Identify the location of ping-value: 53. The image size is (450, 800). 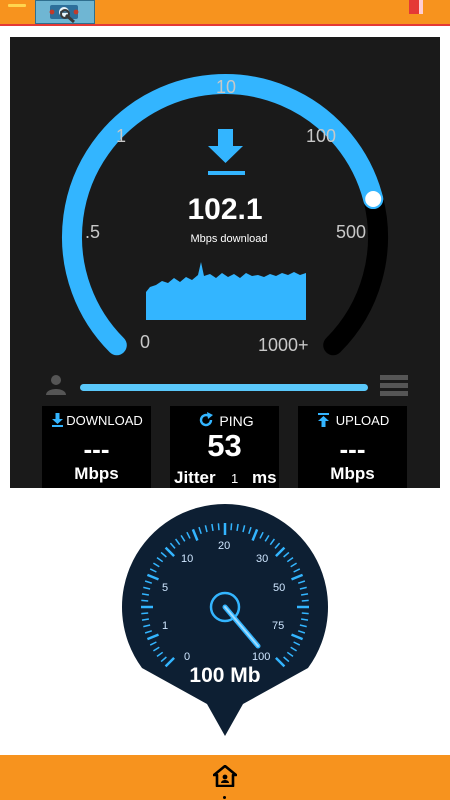
(224, 445).